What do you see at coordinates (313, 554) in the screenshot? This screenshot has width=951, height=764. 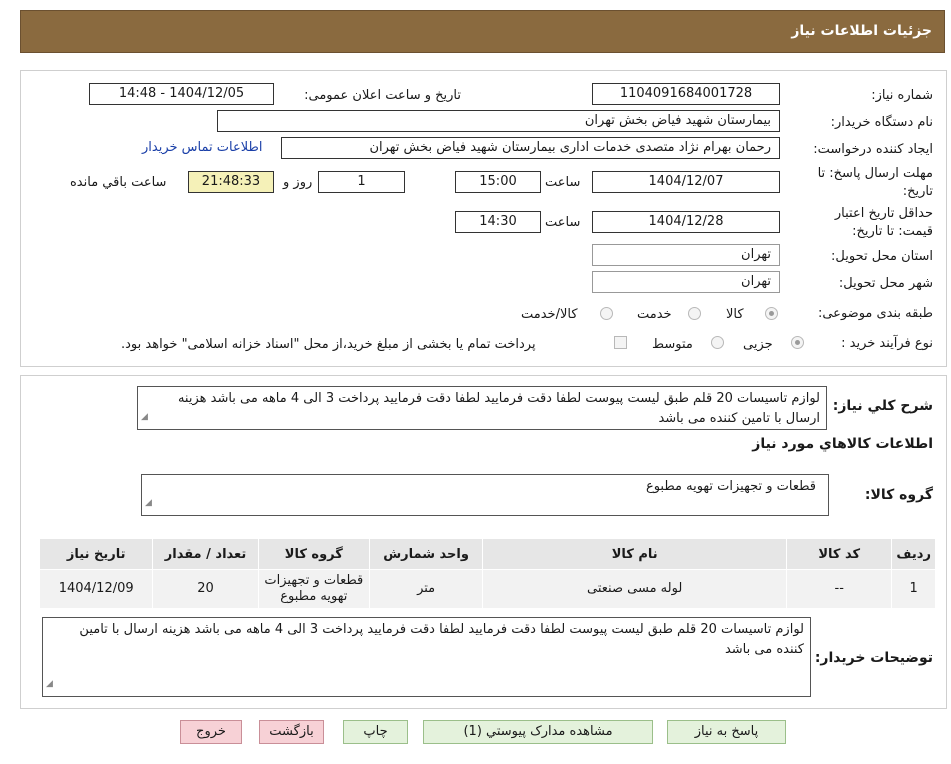 I see `col-header-group: گروه کالا` at bounding box center [313, 554].